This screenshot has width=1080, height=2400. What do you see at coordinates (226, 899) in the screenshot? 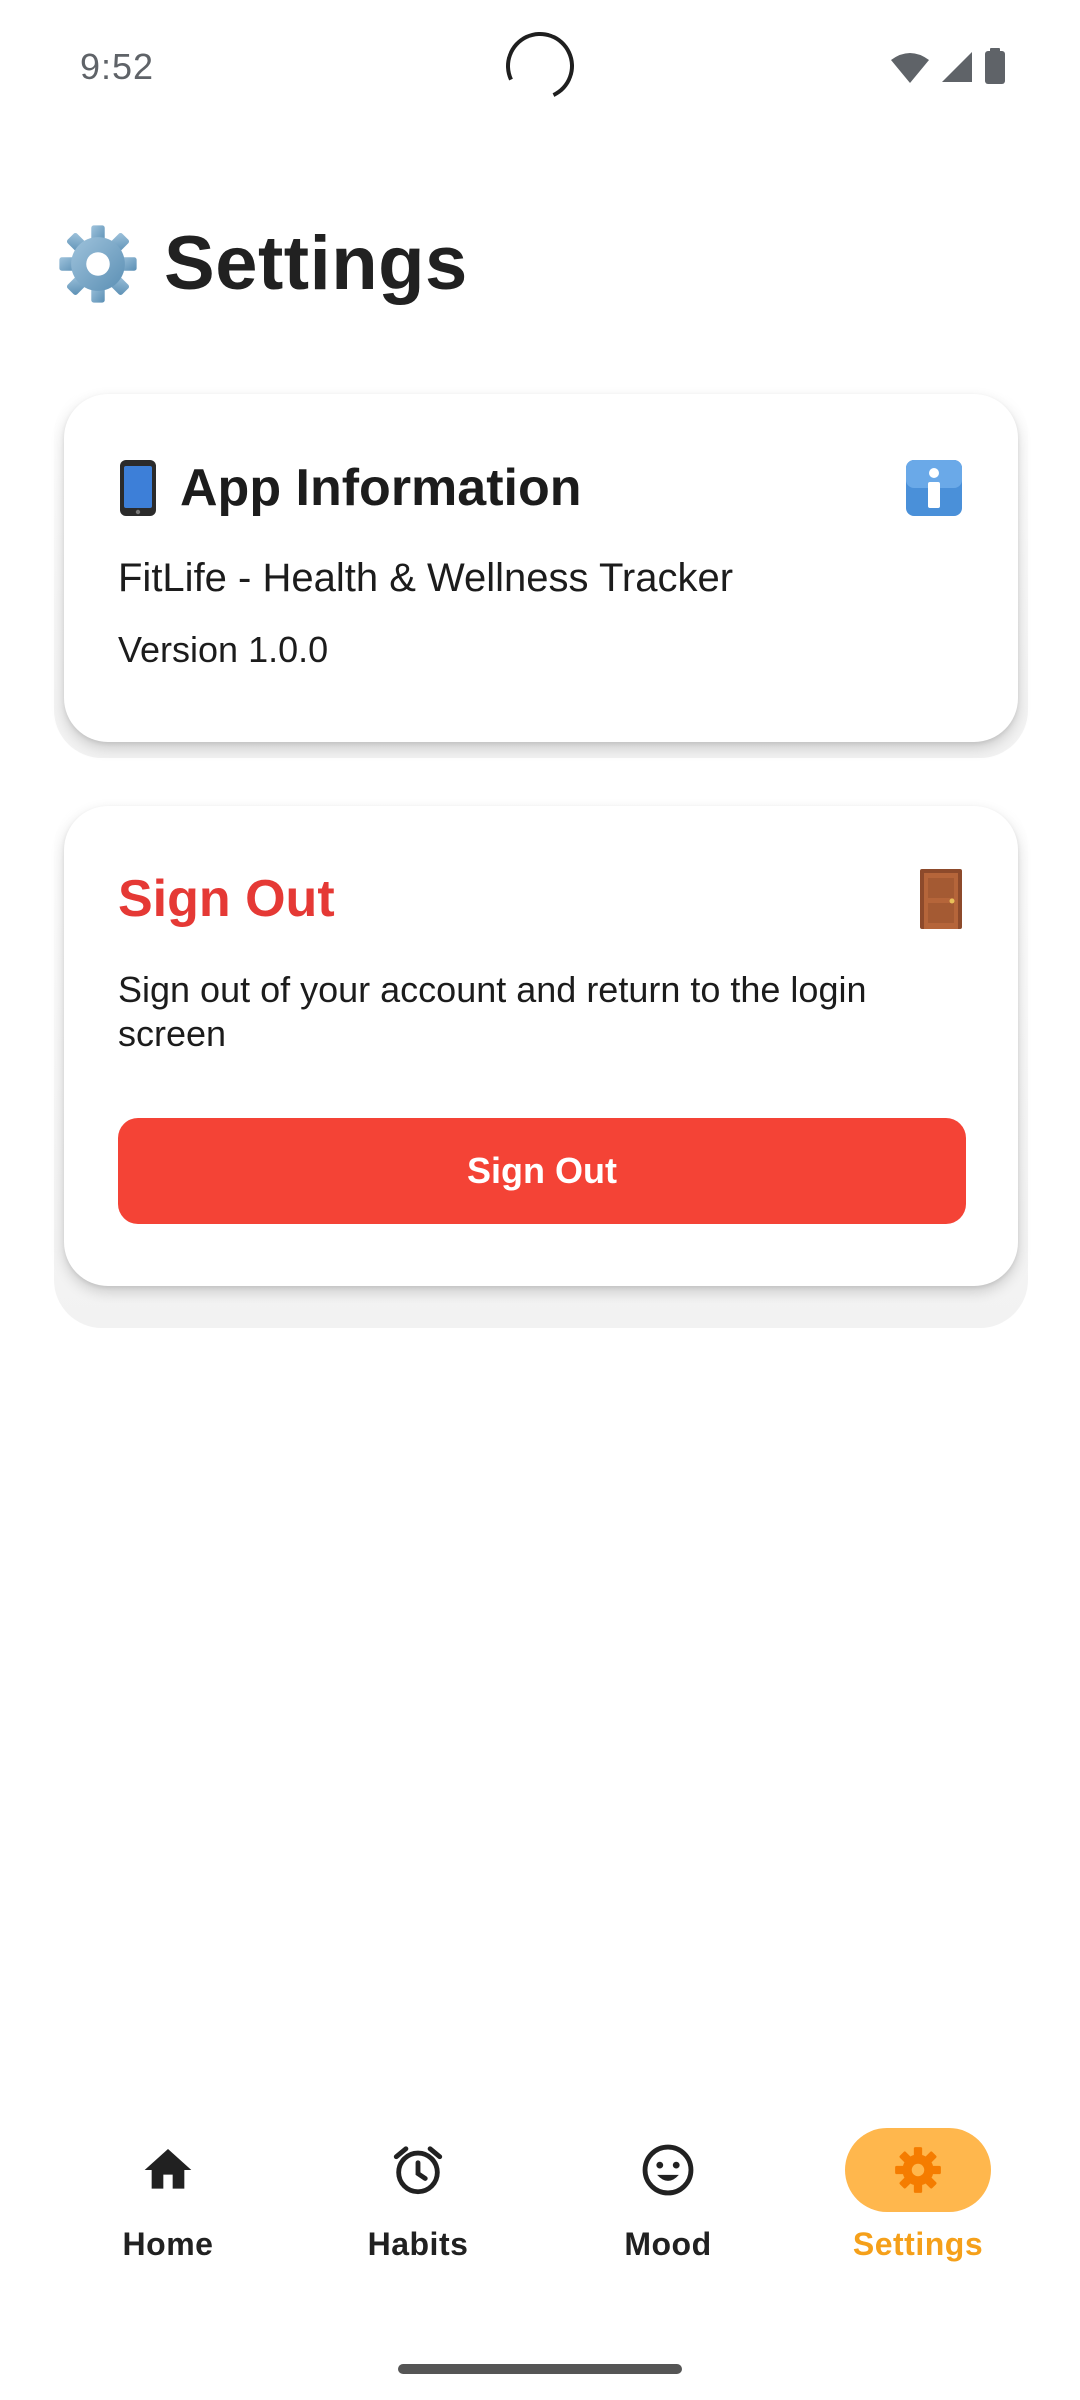
I see `sign-out-title: Sign Out` at bounding box center [226, 899].